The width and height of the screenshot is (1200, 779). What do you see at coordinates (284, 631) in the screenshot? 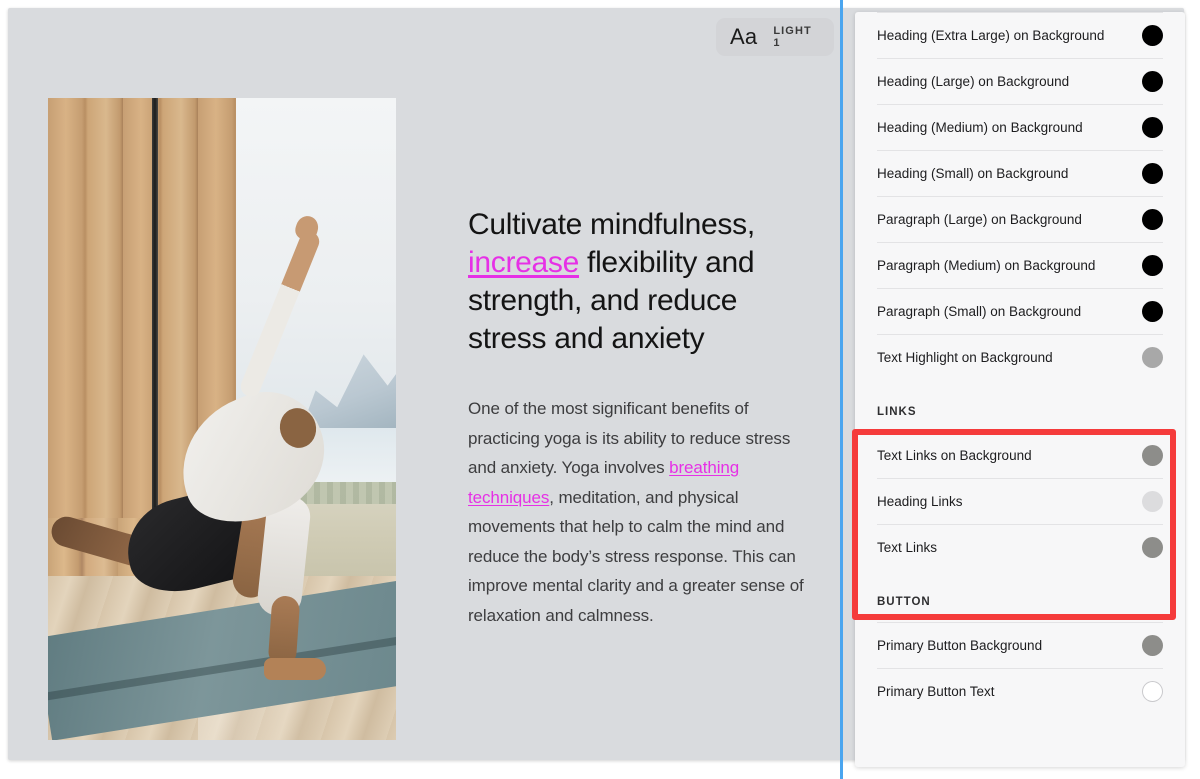
I see `shin` at bounding box center [284, 631].